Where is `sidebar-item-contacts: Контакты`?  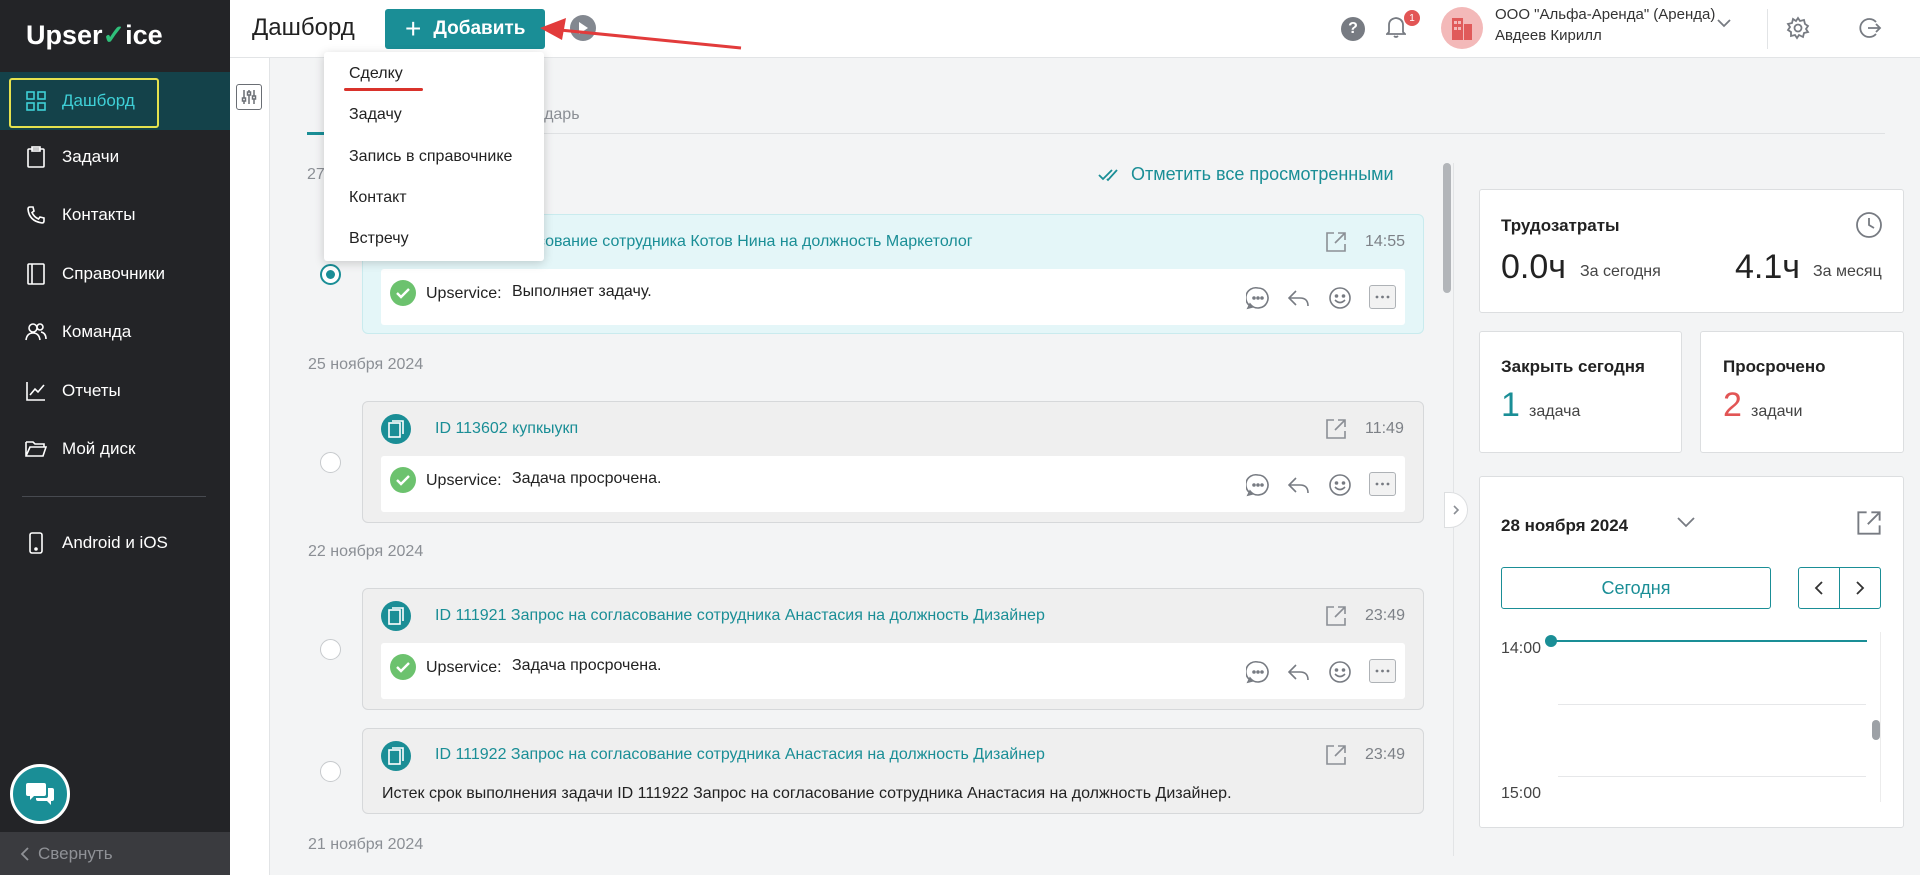 sidebar-item-contacts: Контакты is located at coordinates (115, 215).